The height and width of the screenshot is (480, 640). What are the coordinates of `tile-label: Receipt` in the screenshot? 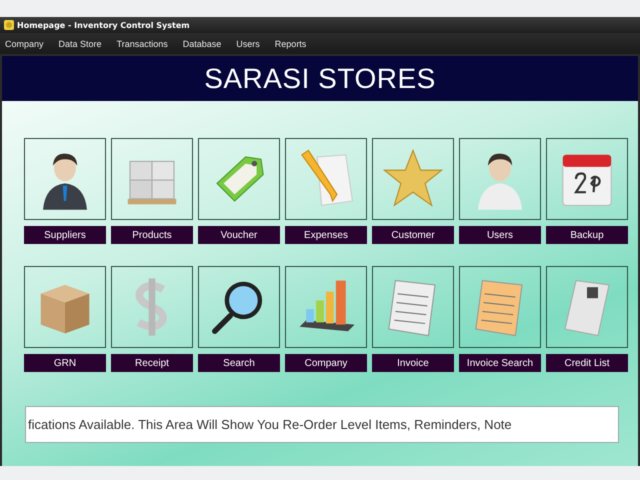 It's located at (152, 363).